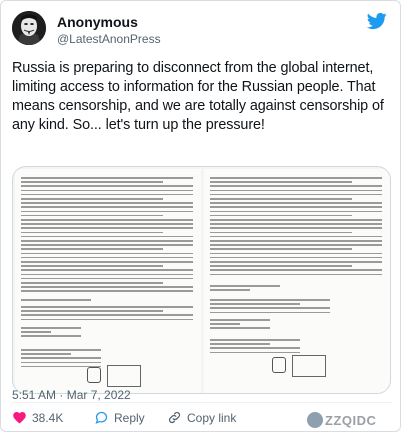  I want to click on reply-bubble-icon, so click(101, 417).